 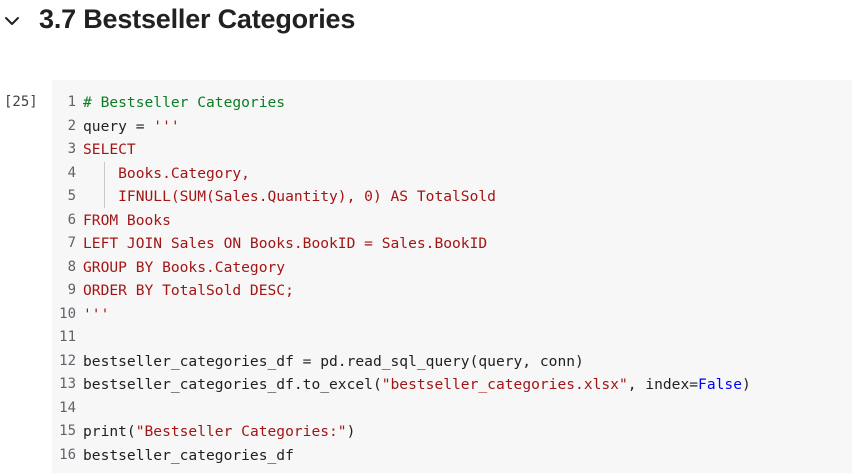 I want to click on section-heading: 3.7 Bestseller Categories, so click(x=426, y=23).